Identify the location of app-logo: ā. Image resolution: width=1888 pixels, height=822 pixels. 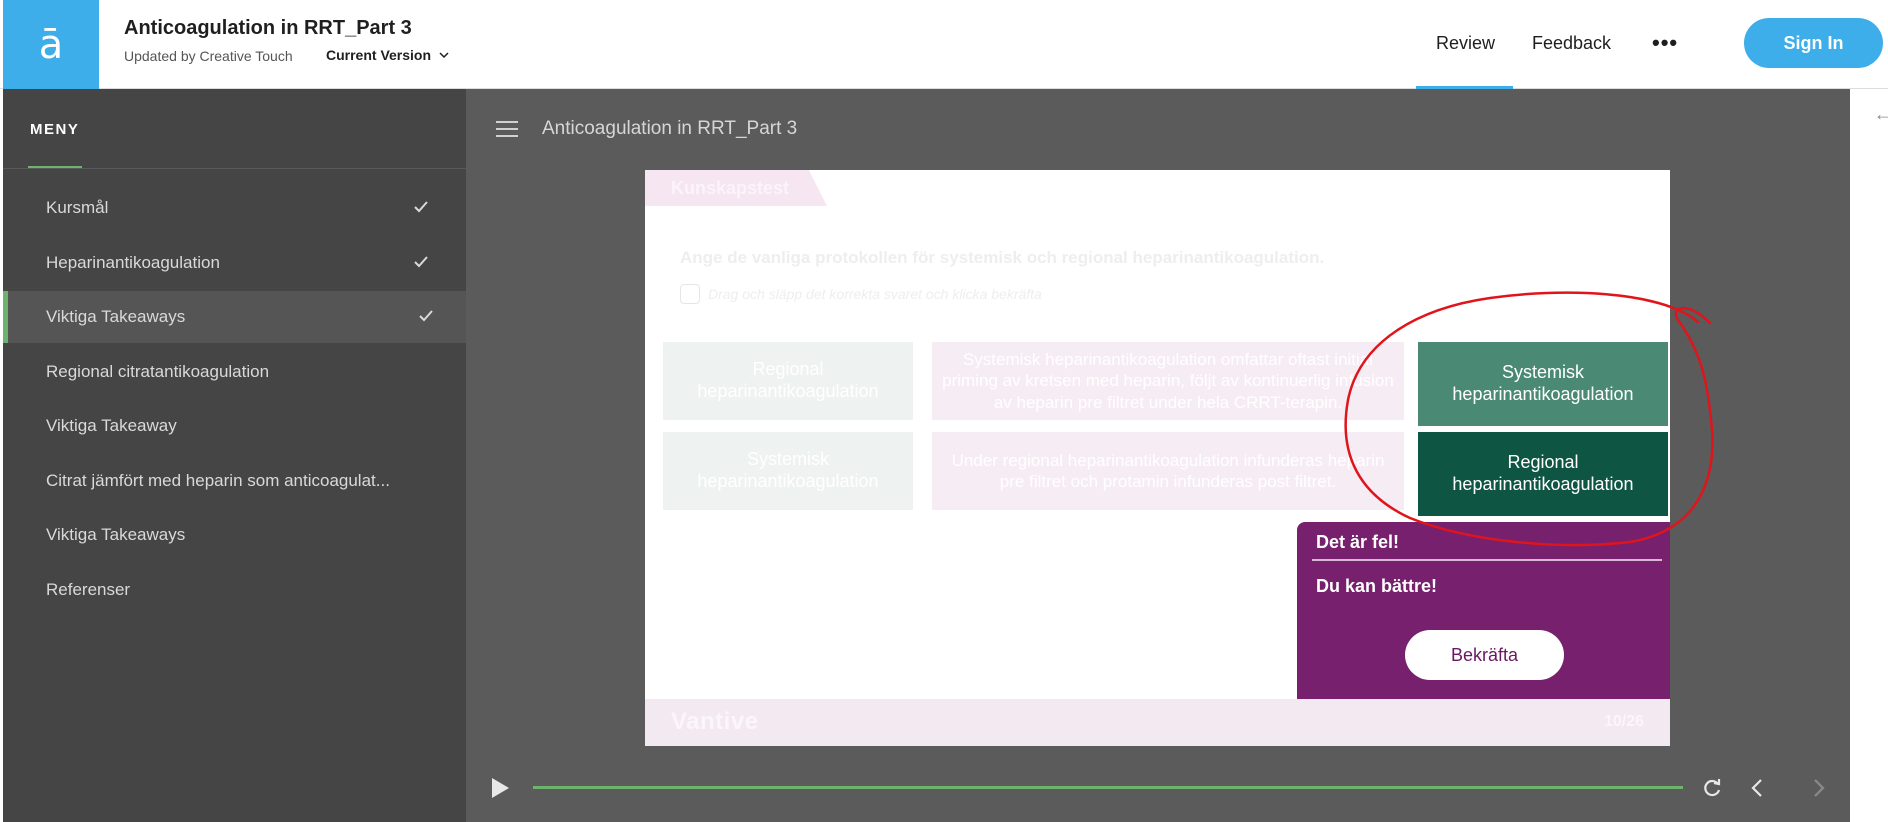
(51, 44).